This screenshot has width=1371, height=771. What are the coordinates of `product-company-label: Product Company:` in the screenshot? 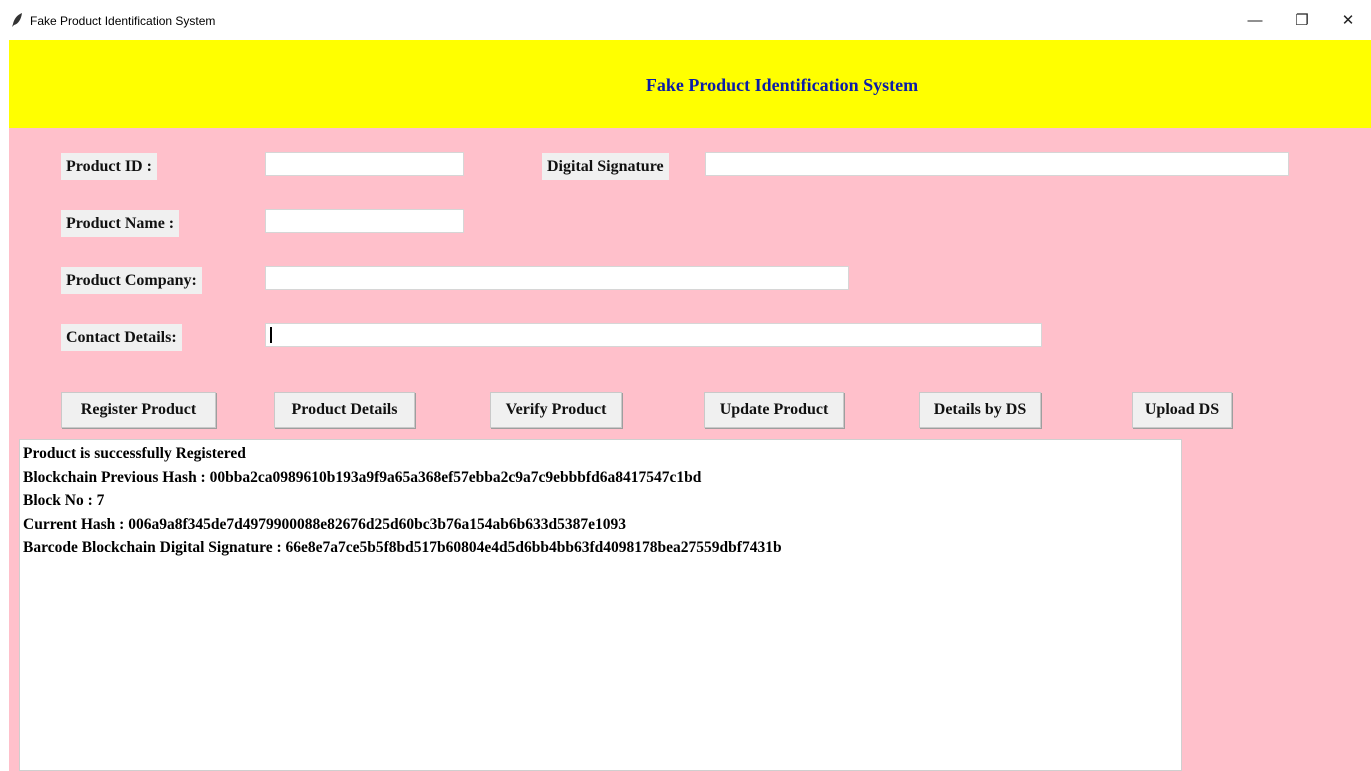 It's located at (131, 280).